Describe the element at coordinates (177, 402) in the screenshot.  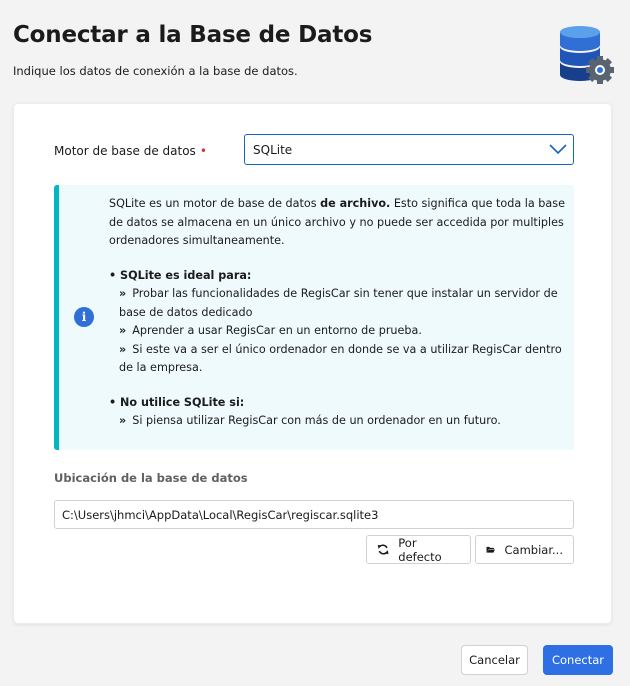
I see `avoid-heading: • No utilice SQLite si:` at that location.